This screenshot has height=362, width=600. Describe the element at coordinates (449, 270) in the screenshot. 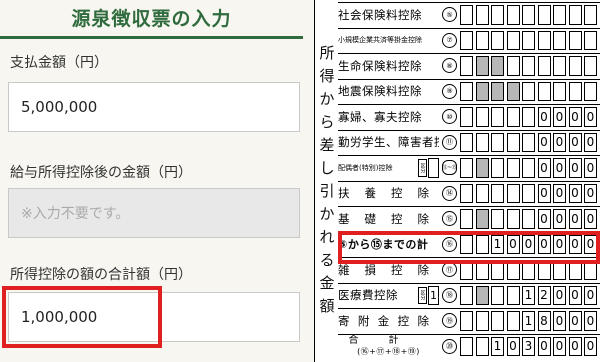

I see `row-number-text: ⑰` at that location.